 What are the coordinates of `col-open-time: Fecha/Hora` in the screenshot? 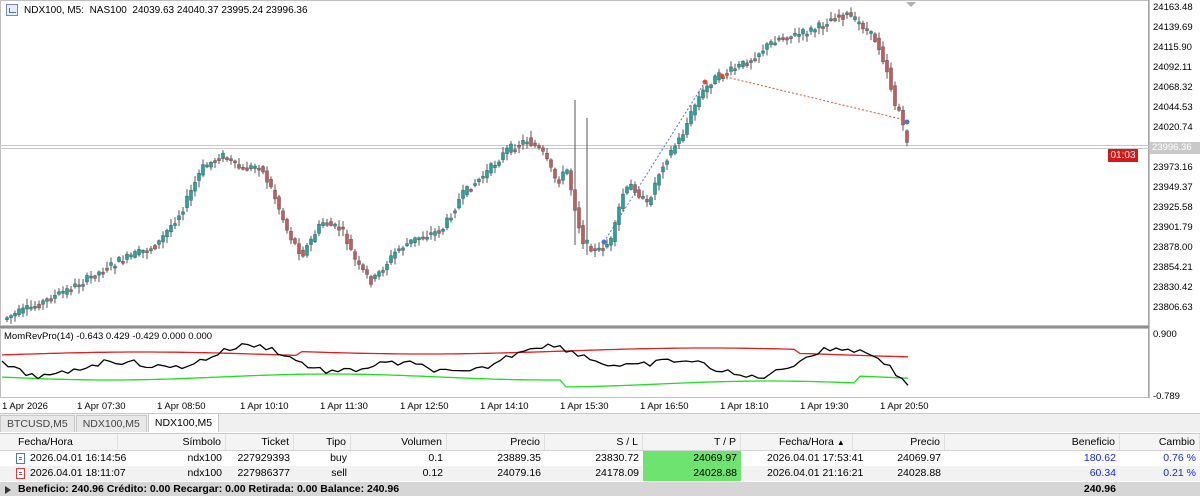 It's located at (59, 442).